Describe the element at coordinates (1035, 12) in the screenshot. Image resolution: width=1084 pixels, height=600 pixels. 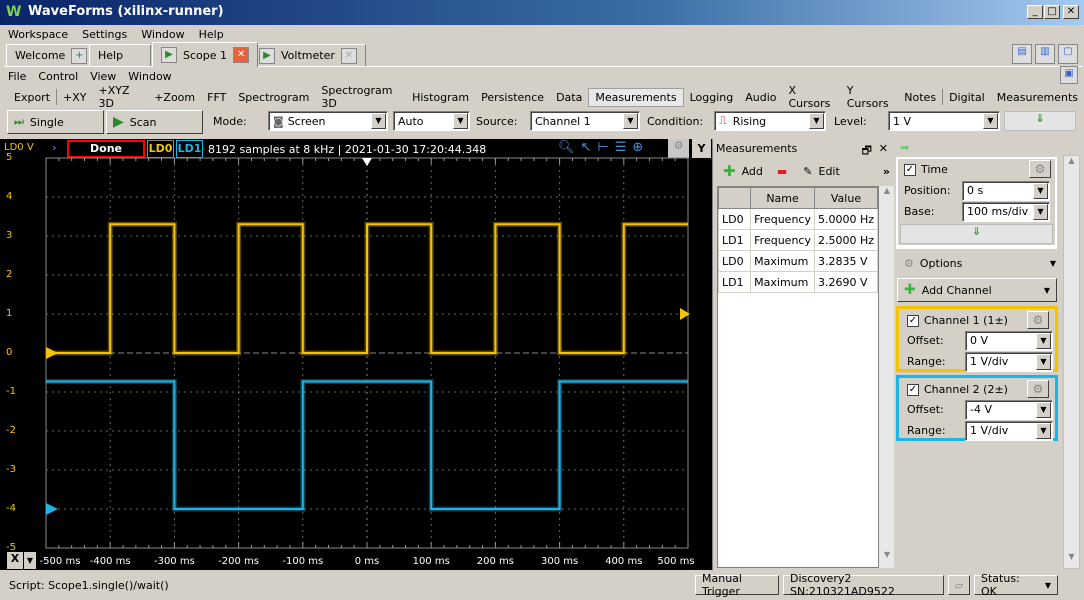
I see `minimize-button: _` at that location.